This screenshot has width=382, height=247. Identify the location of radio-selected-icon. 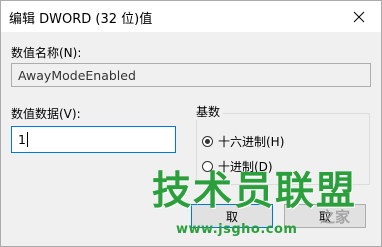
(207, 141).